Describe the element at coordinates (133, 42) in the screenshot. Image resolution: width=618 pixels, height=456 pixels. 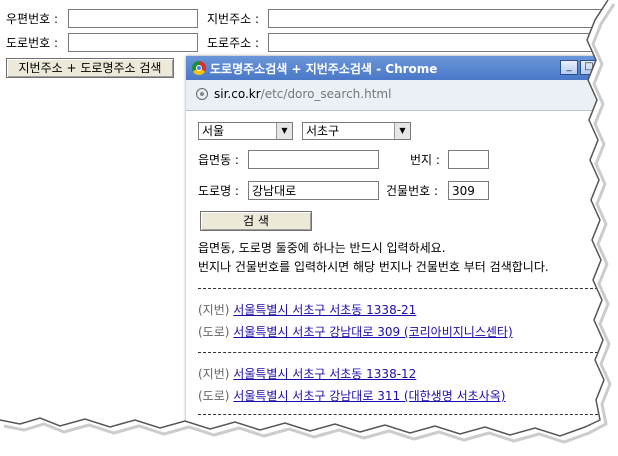
I see `road-number-input` at that location.